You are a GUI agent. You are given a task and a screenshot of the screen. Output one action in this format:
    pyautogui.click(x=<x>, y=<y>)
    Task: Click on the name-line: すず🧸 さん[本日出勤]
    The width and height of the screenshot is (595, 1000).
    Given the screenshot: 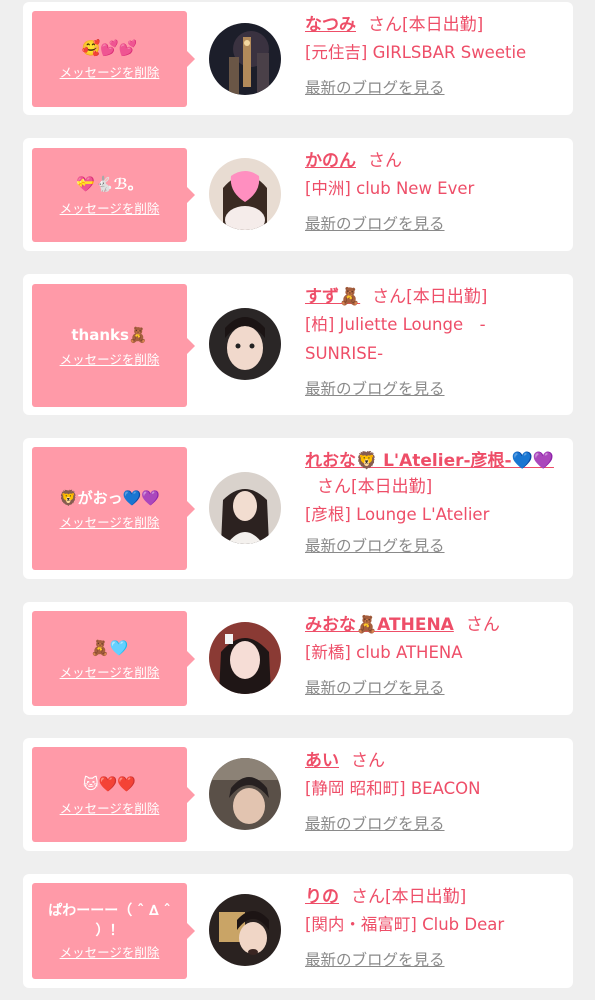 What is the action you would take?
    pyautogui.click(x=434, y=297)
    